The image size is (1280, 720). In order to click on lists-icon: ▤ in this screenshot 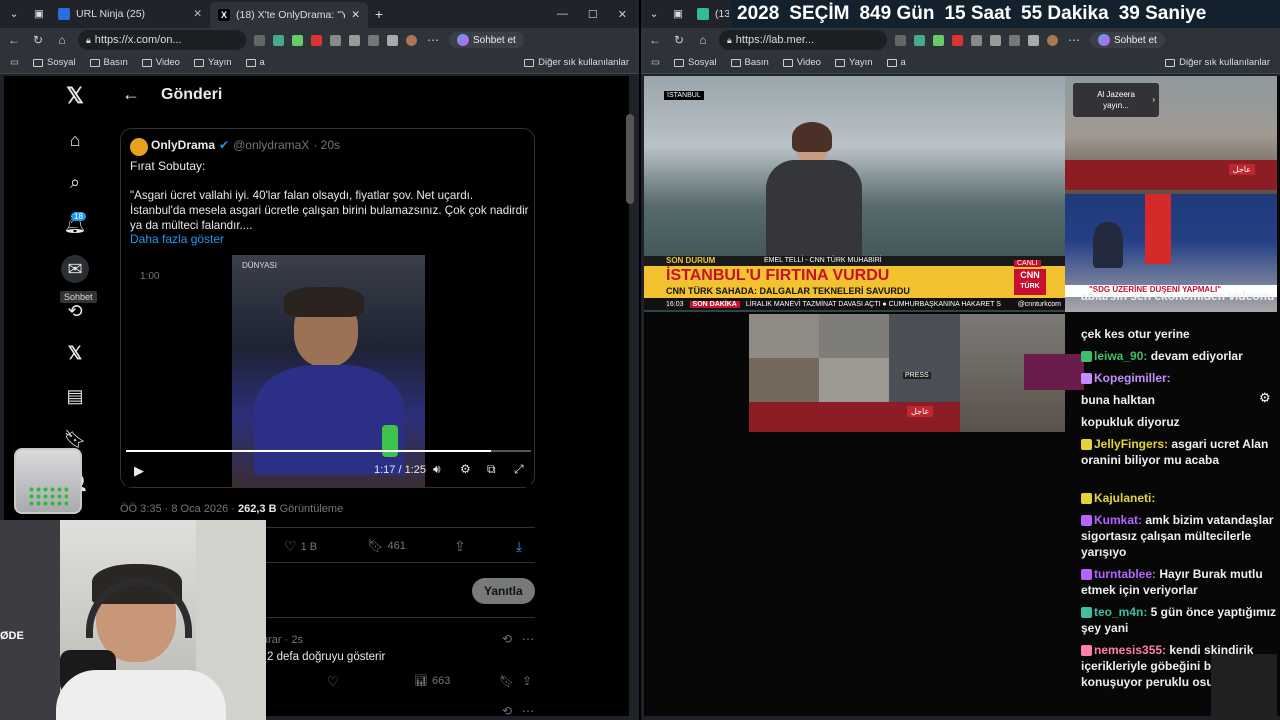, I will do `click(75, 396)`.